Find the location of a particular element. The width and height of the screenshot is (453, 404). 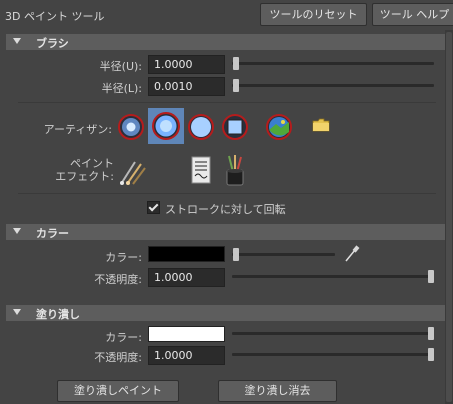

flood-opacity-field: 1.0000 is located at coordinates (186, 355).